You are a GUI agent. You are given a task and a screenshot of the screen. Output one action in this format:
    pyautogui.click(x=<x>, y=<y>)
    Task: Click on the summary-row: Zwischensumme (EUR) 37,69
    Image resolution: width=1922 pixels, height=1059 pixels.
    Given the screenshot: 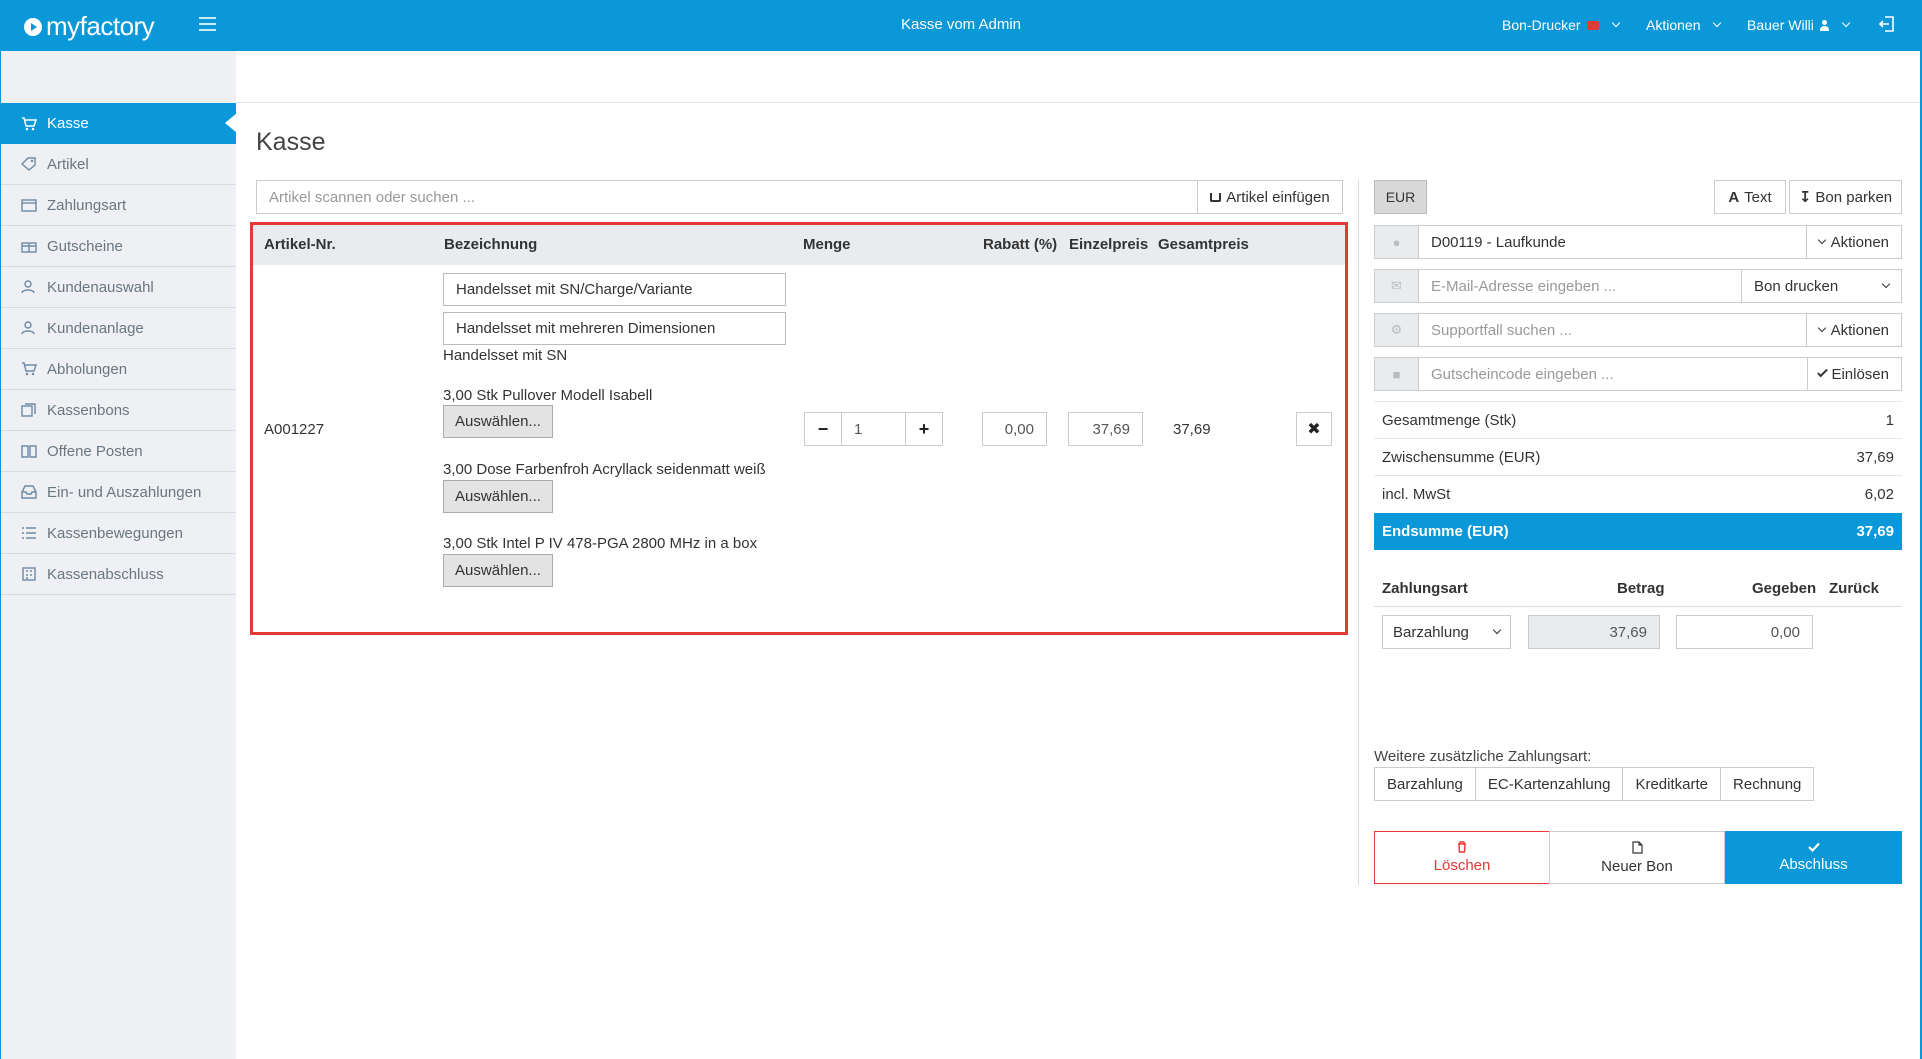 What is the action you would take?
    pyautogui.click(x=1638, y=456)
    